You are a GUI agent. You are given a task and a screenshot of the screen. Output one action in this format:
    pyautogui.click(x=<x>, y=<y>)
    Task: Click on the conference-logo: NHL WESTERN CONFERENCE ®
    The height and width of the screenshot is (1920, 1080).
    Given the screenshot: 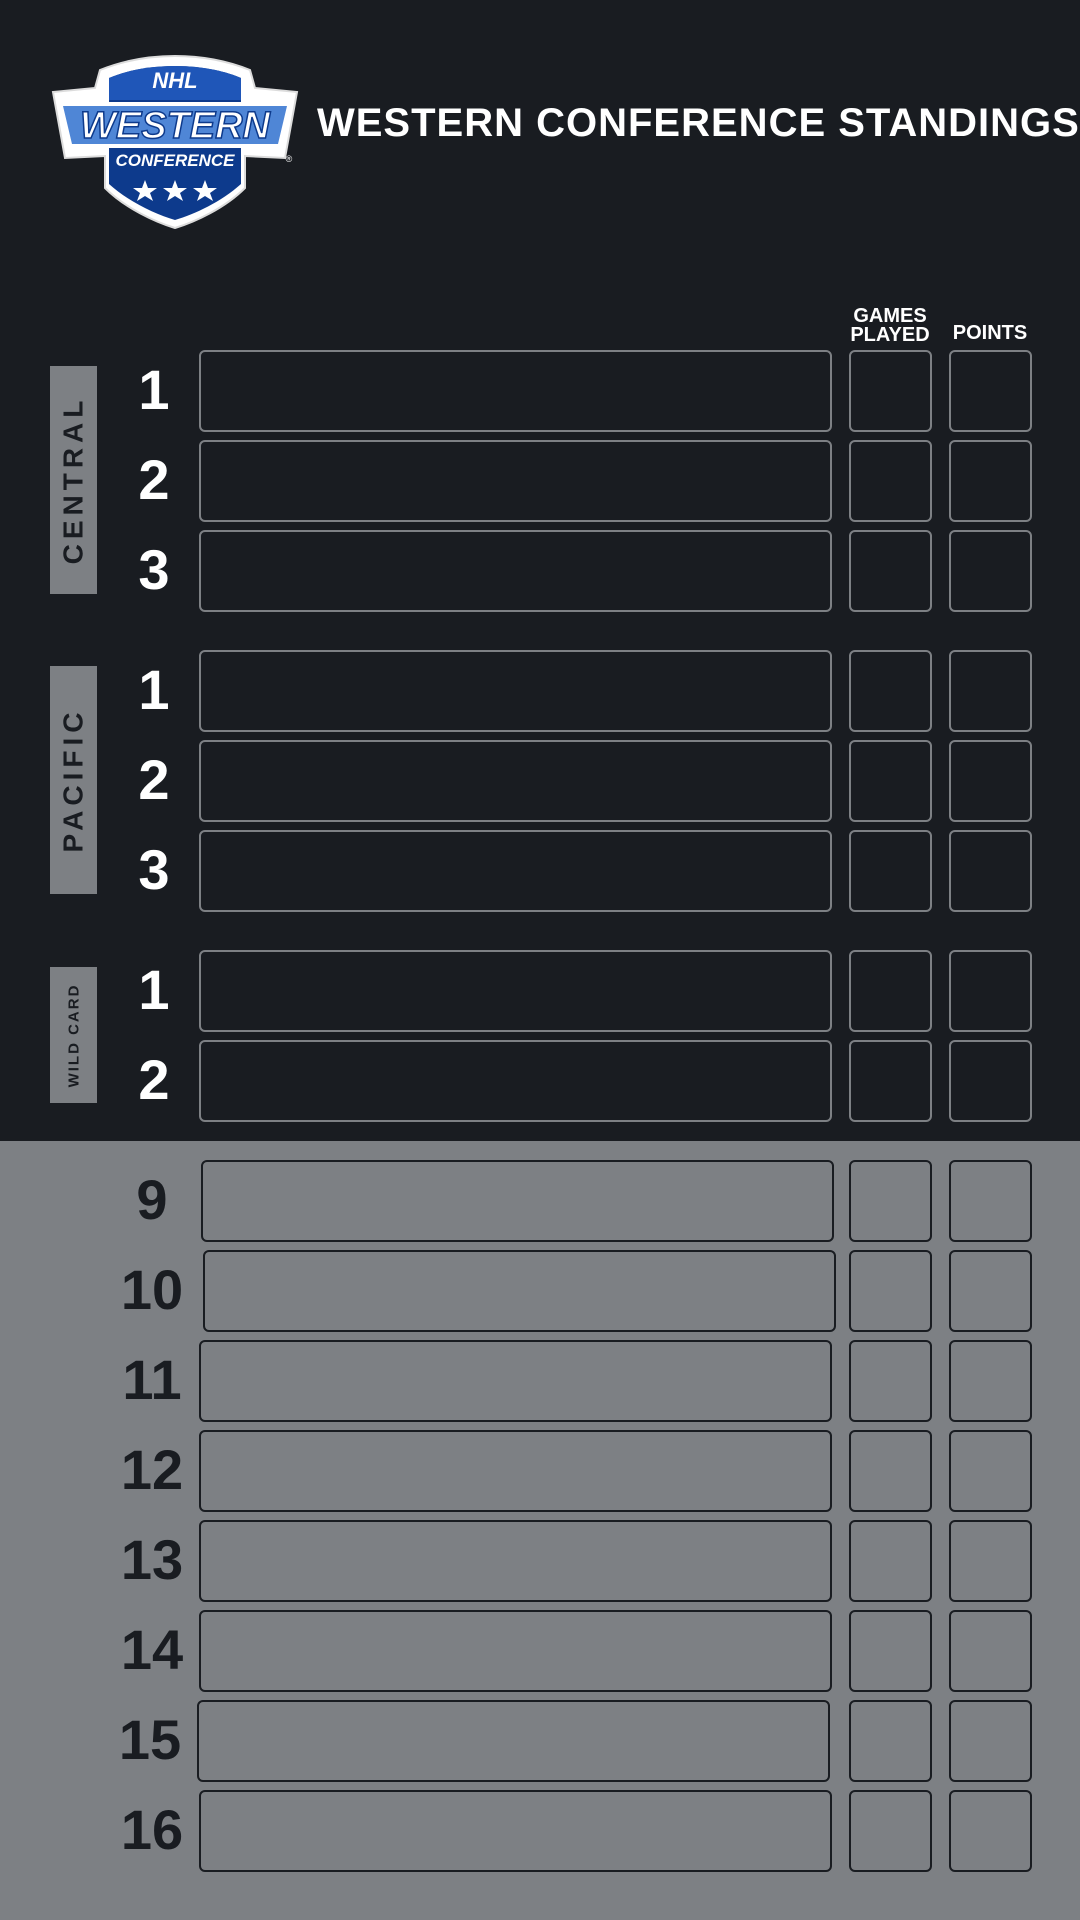 What is the action you would take?
    pyautogui.click(x=175, y=142)
    